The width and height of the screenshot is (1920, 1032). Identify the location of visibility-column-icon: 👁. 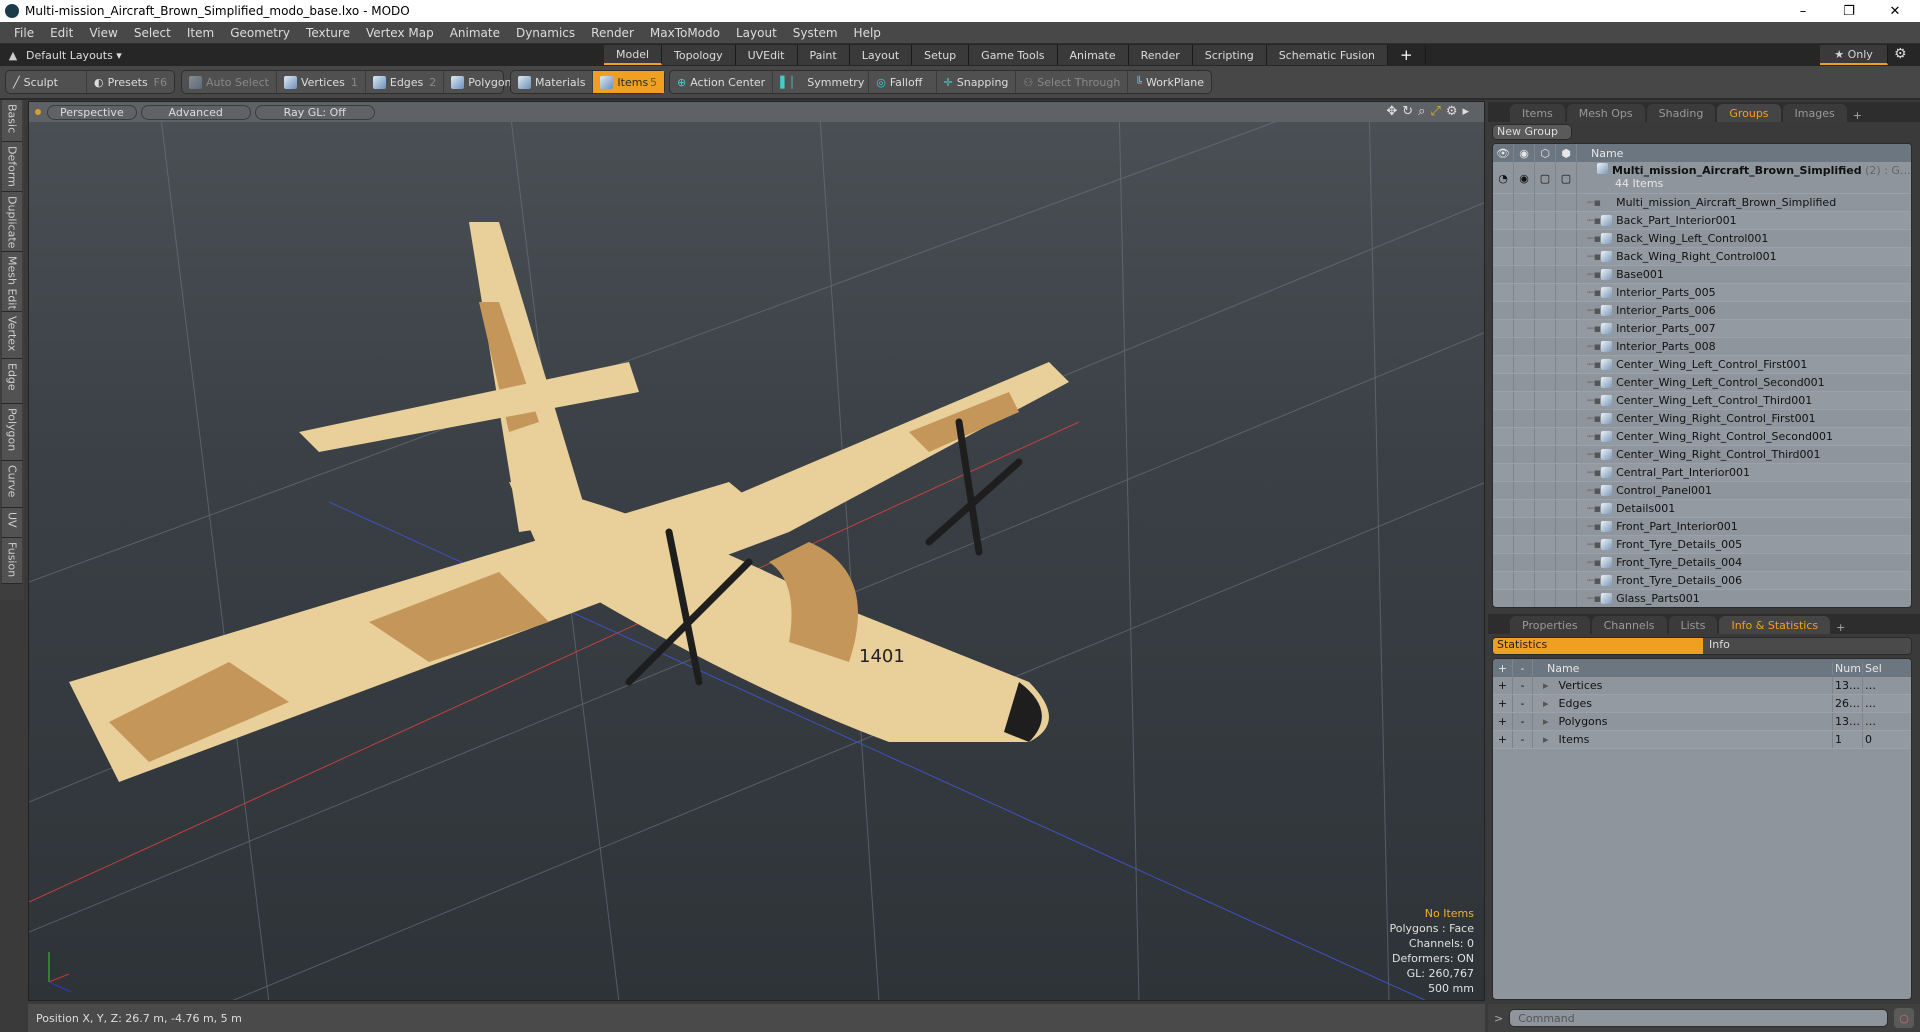
(1503, 153).